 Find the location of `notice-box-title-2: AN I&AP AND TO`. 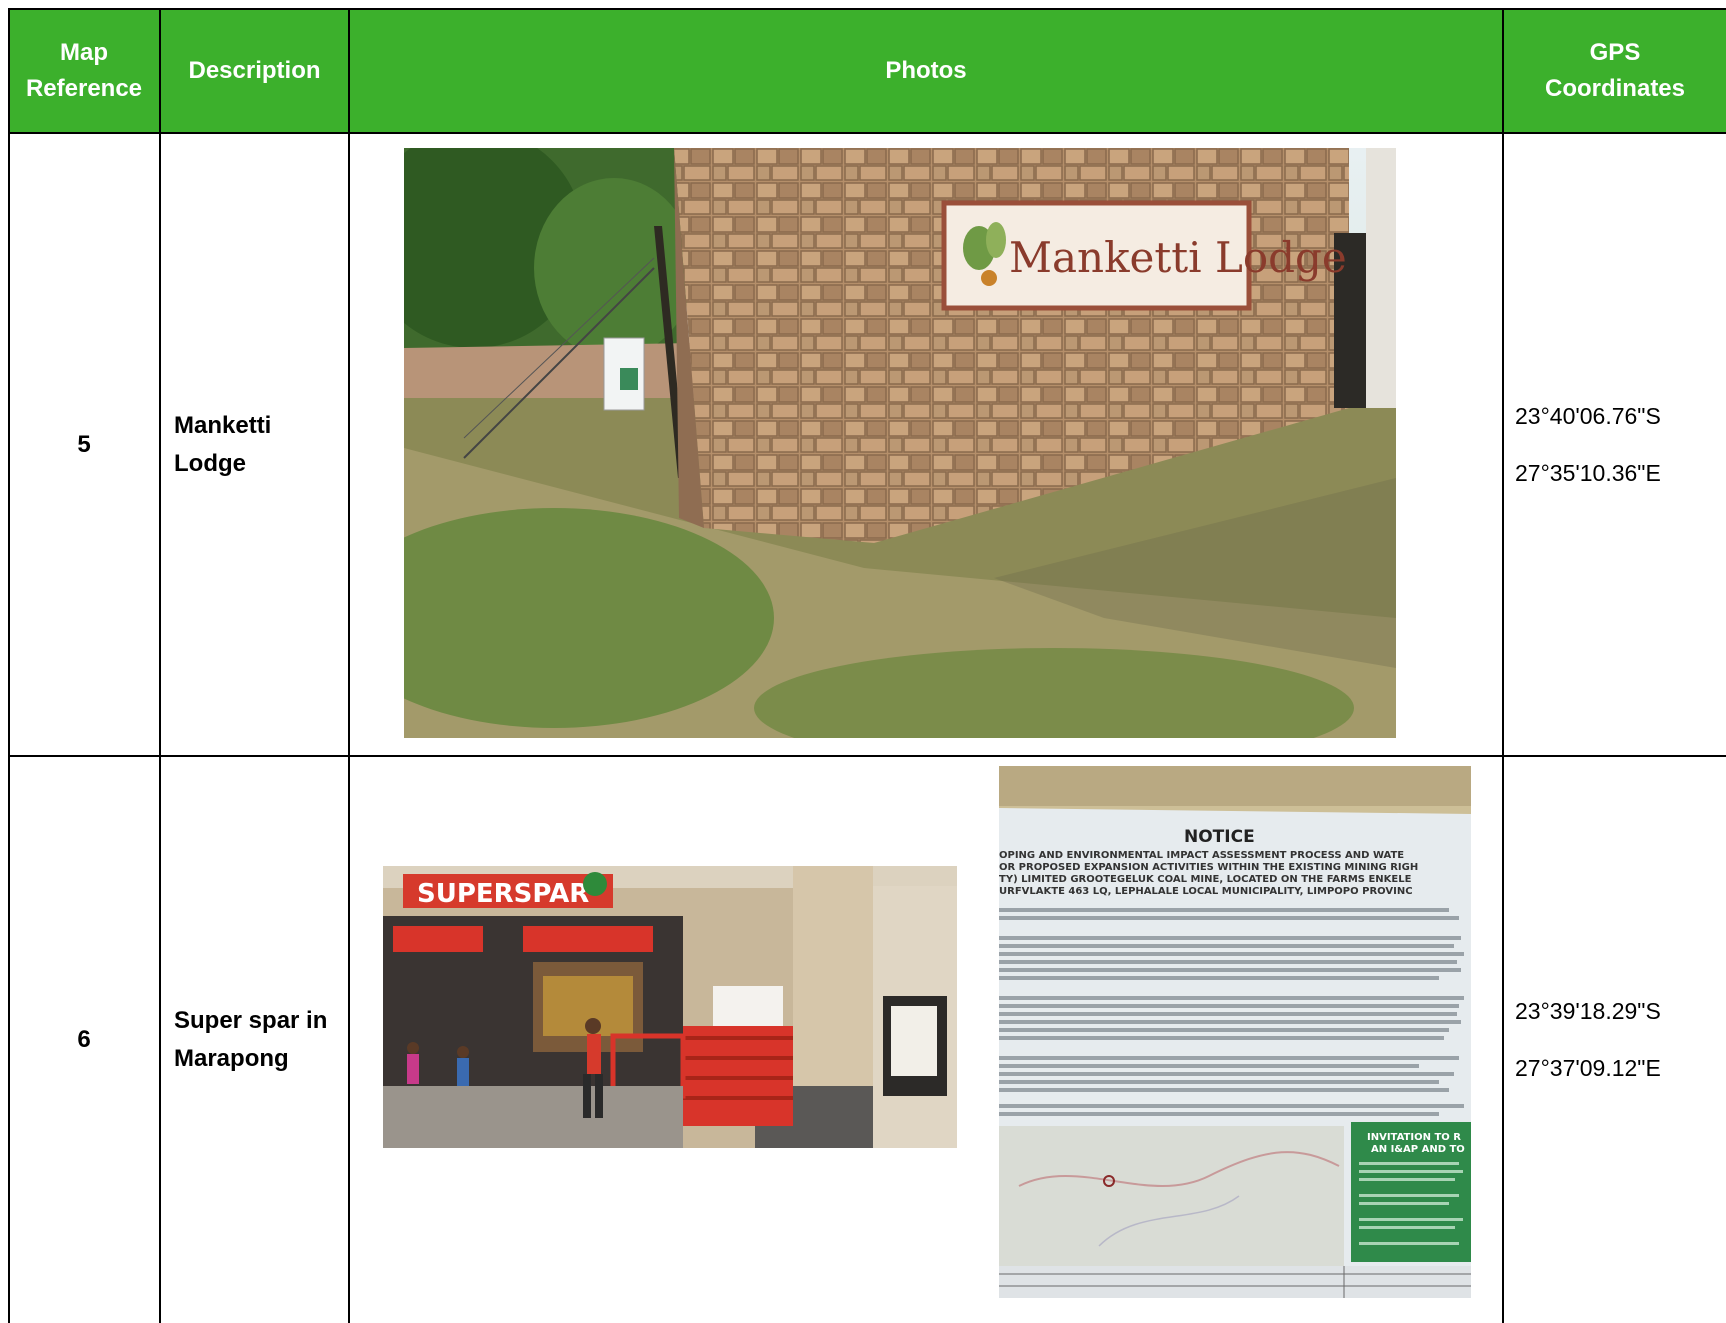

notice-box-title-2: AN I&AP AND TO is located at coordinates (1418, 1149).